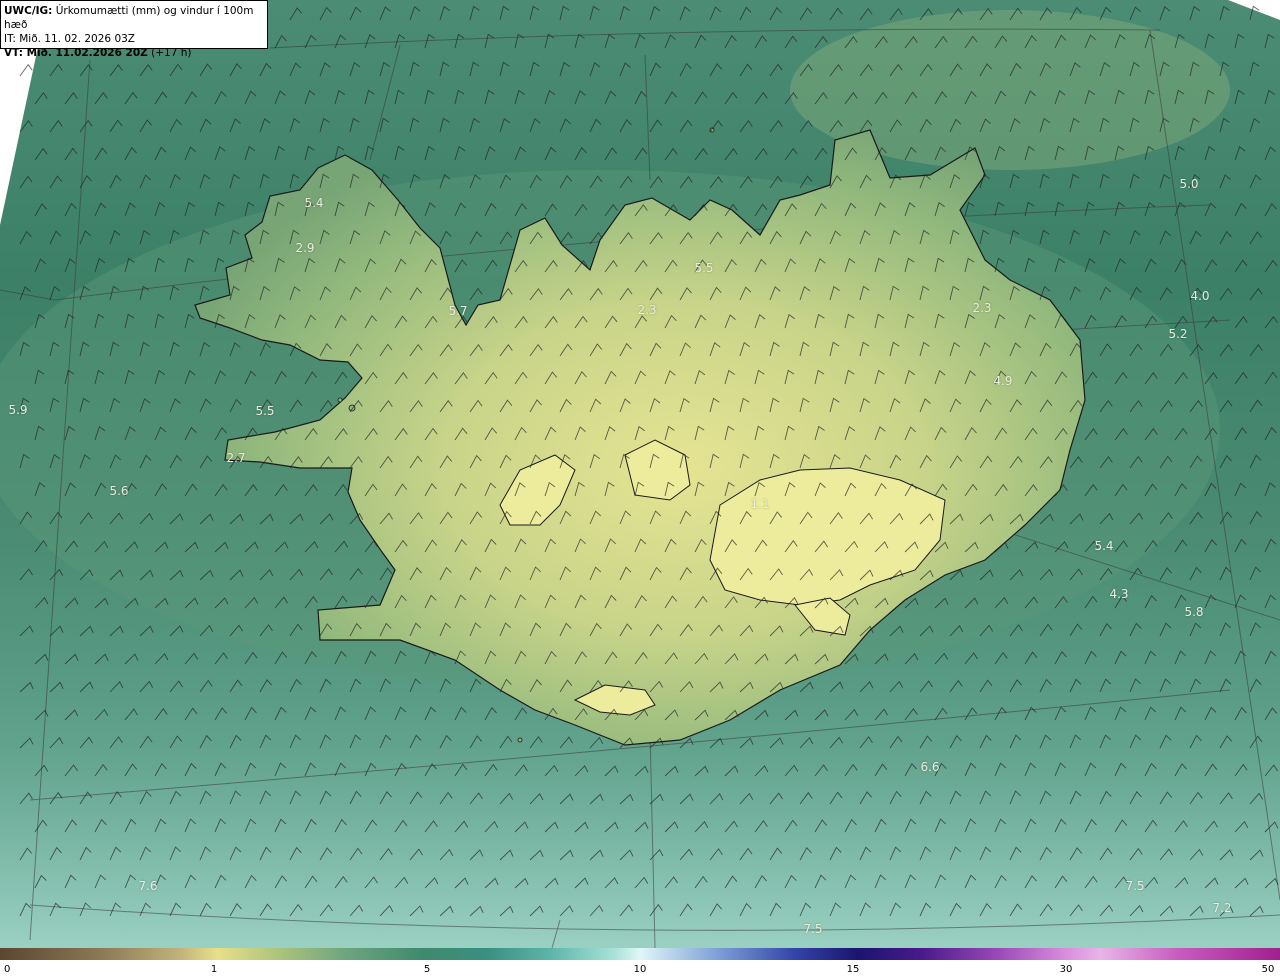 The width and height of the screenshot is (1280, 978). Describe the element at coordinates (76, 53) in the screenshot. I see `valid-time-value: VT: Mið. 11.02.2026 20Z` at that location.